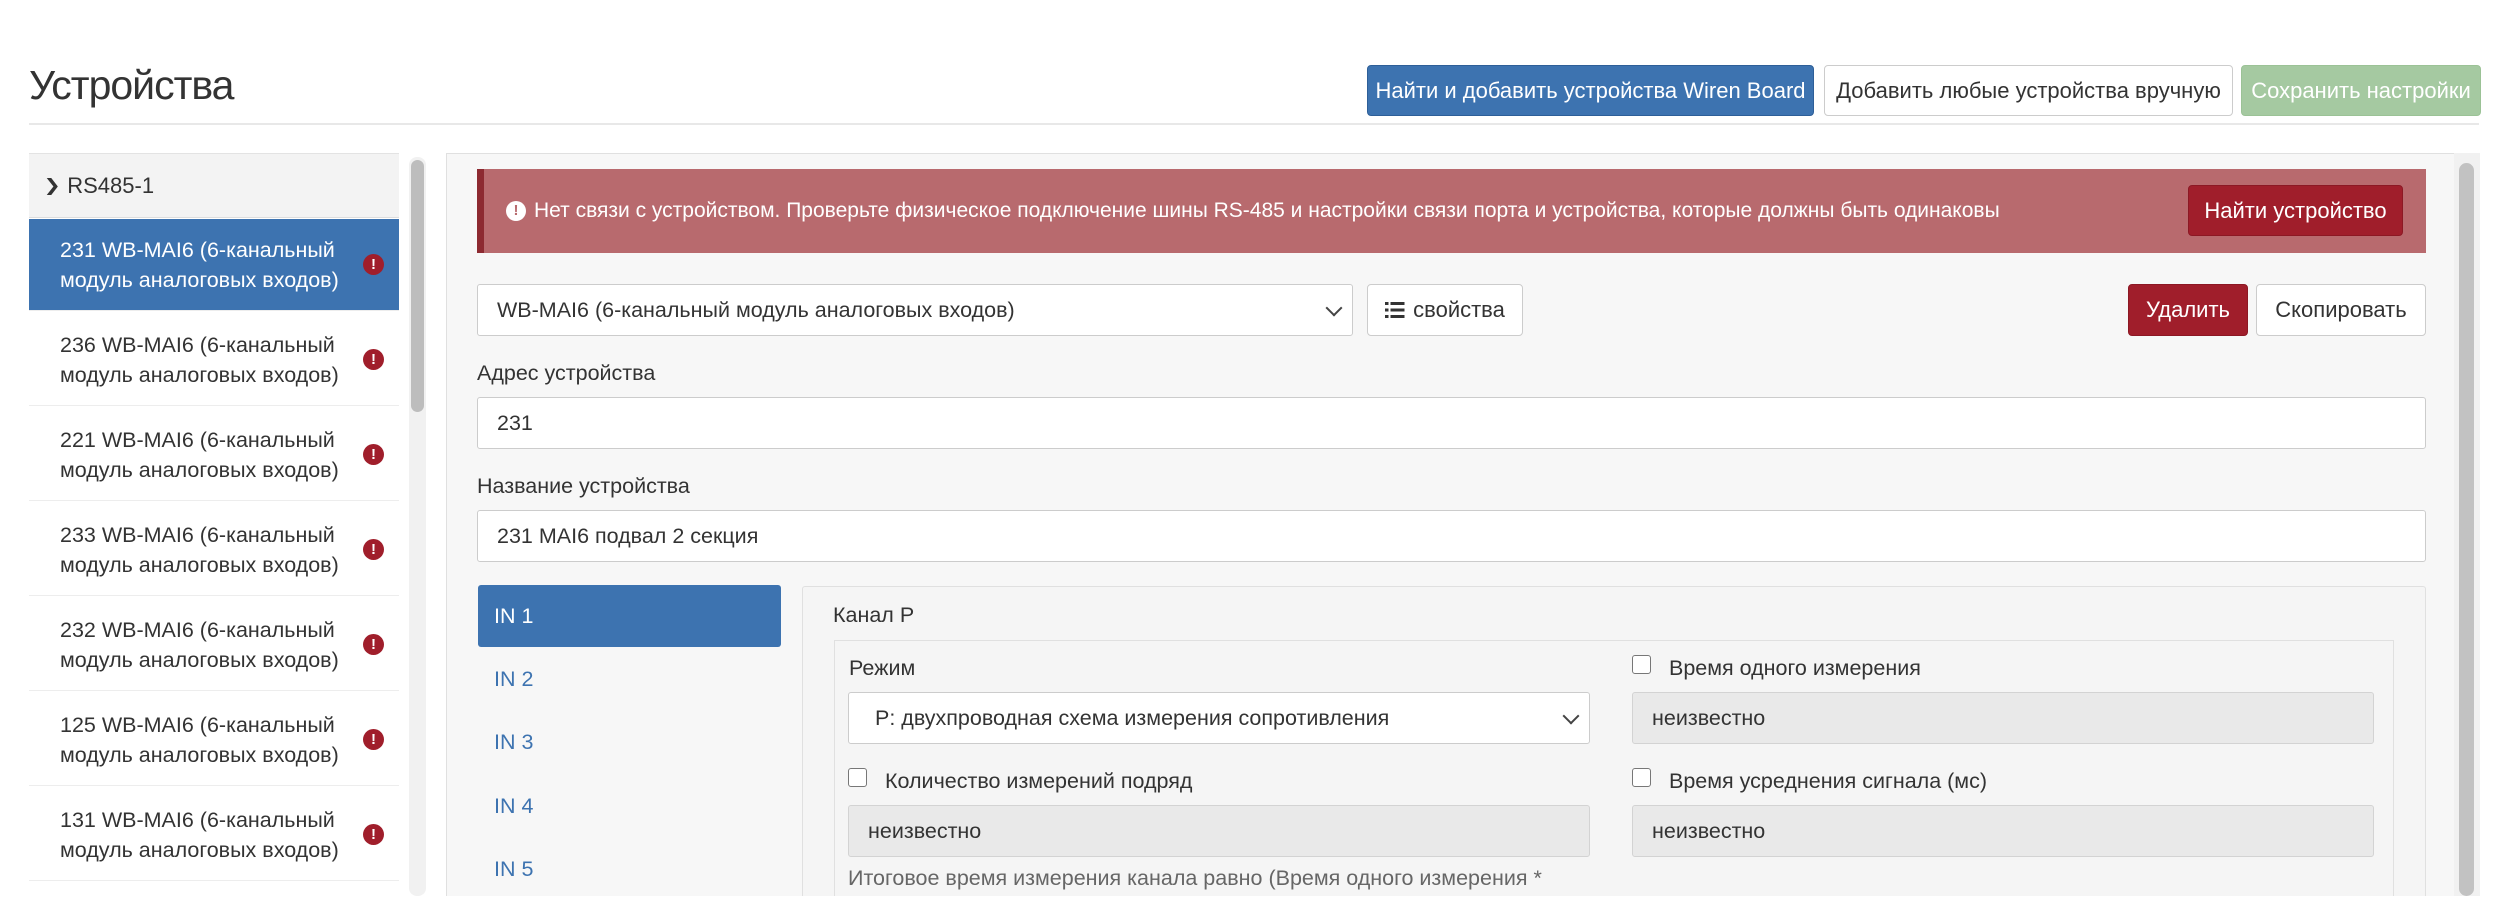  What do you see at coordinates (1459, 309) in the screenshot?
I see `properties-label: свойства` at bounding box center [1459, 309].